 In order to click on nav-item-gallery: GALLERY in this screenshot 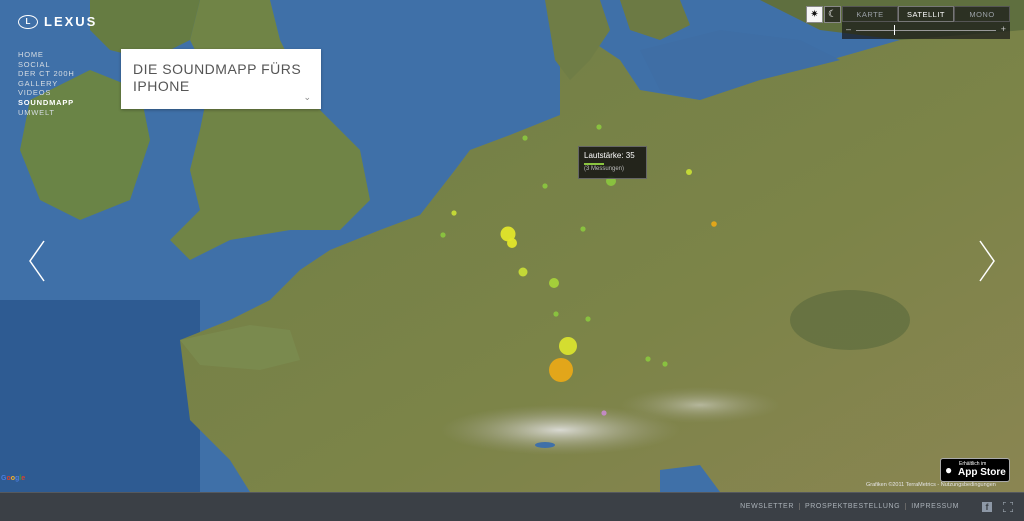, I will do `click(46, 84)`.